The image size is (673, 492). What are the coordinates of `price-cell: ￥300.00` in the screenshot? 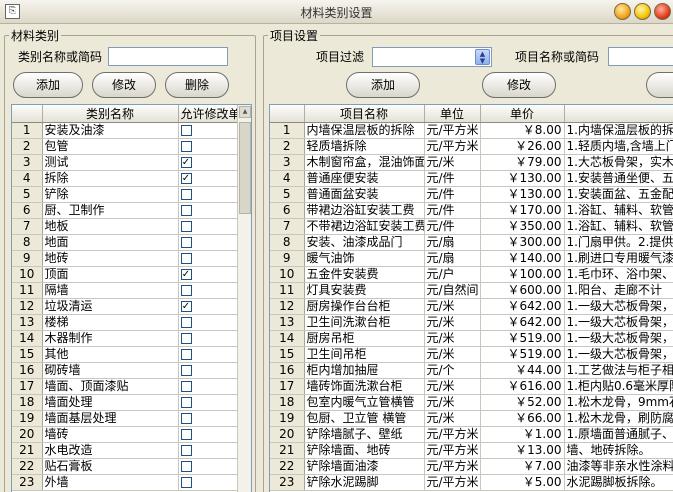 It's located at (522, 242).